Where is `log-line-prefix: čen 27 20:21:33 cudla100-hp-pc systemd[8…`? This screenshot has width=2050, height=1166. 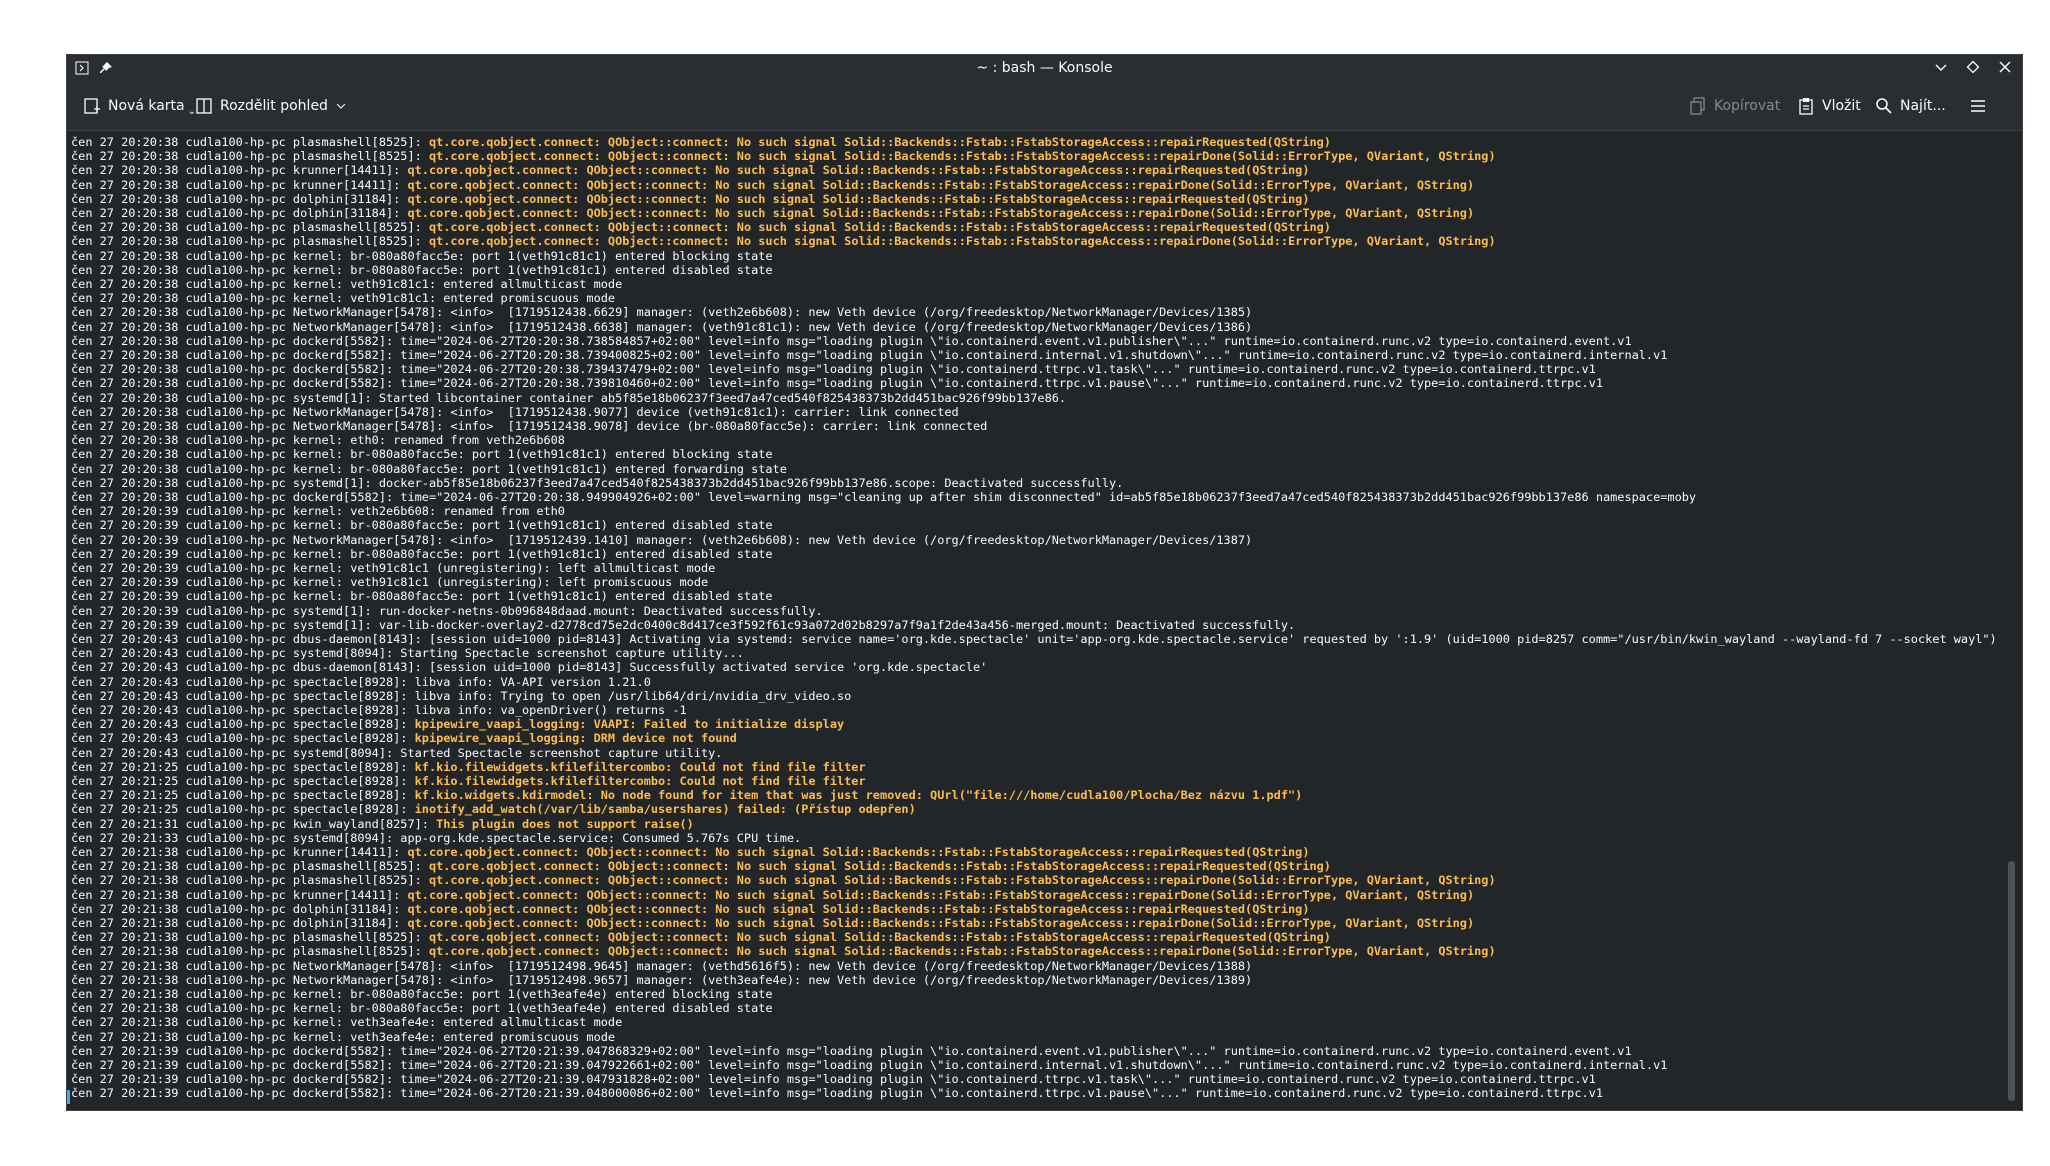
log-line-prefix: čen 27 20:21:33 cudla100-hp-pc systemd[8… is located at coordinates (436, 837).